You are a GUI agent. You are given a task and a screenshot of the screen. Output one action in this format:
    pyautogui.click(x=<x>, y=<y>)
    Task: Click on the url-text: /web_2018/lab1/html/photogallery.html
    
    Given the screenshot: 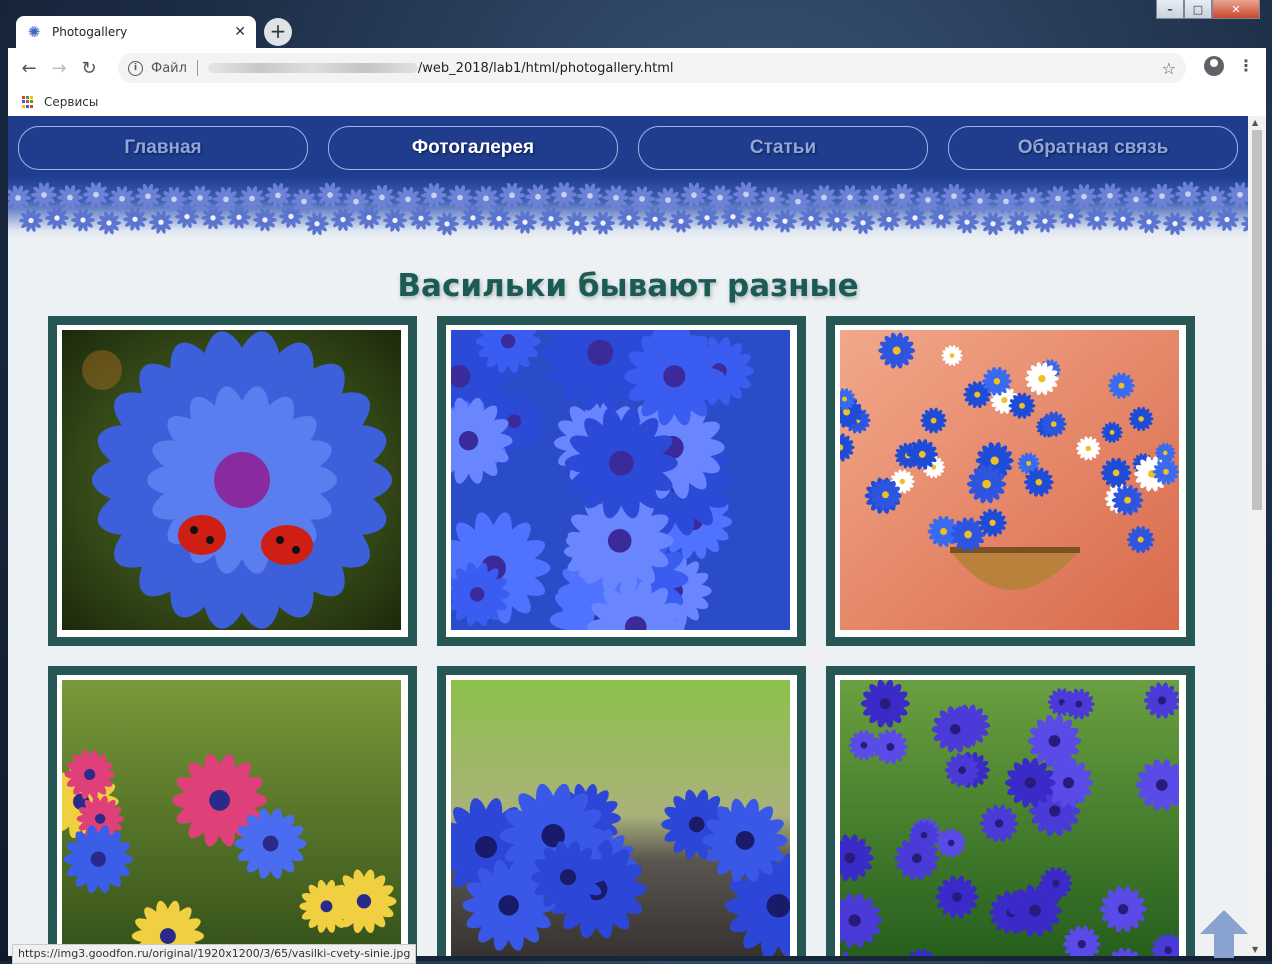 What is the action you would take?
    pyautogui.click(x=546, y=68)
    